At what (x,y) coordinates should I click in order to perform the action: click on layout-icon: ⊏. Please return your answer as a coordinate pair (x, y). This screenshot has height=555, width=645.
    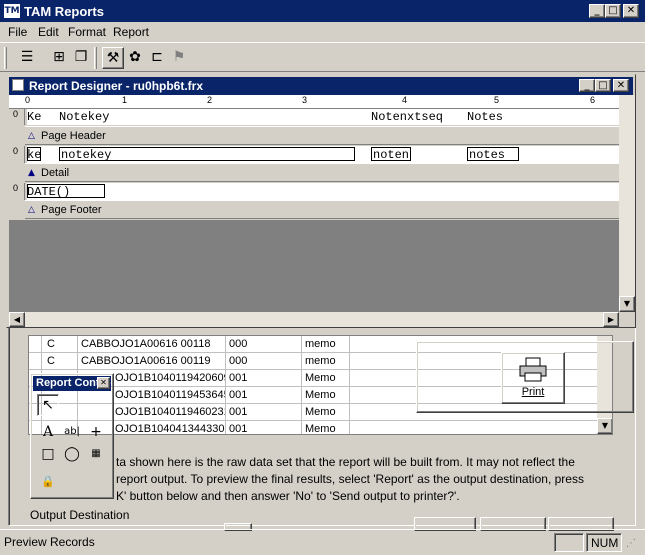
    Looking at the image, I should click on (157, 58).